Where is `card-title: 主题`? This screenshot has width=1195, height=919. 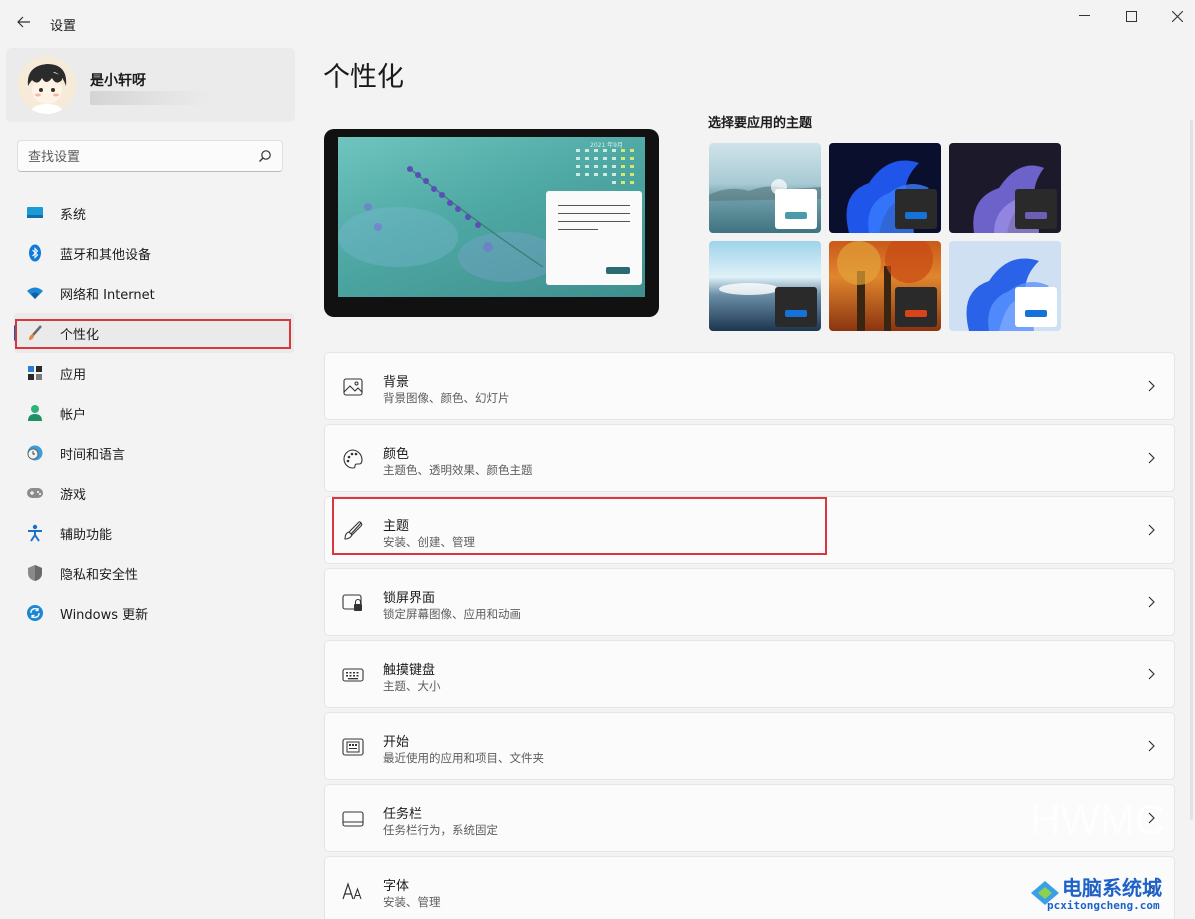 card-title: 主题 is located at coordinates (396, 526).